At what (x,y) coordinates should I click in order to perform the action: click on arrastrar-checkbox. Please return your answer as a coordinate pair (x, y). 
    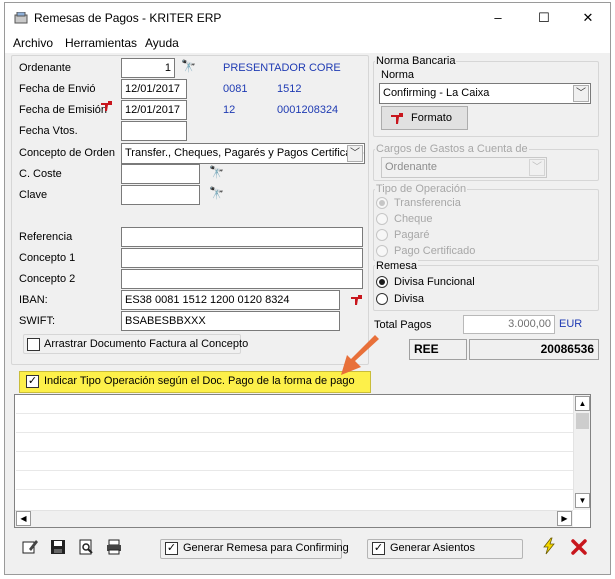
    Looking at the image, I should click on (33, 344).